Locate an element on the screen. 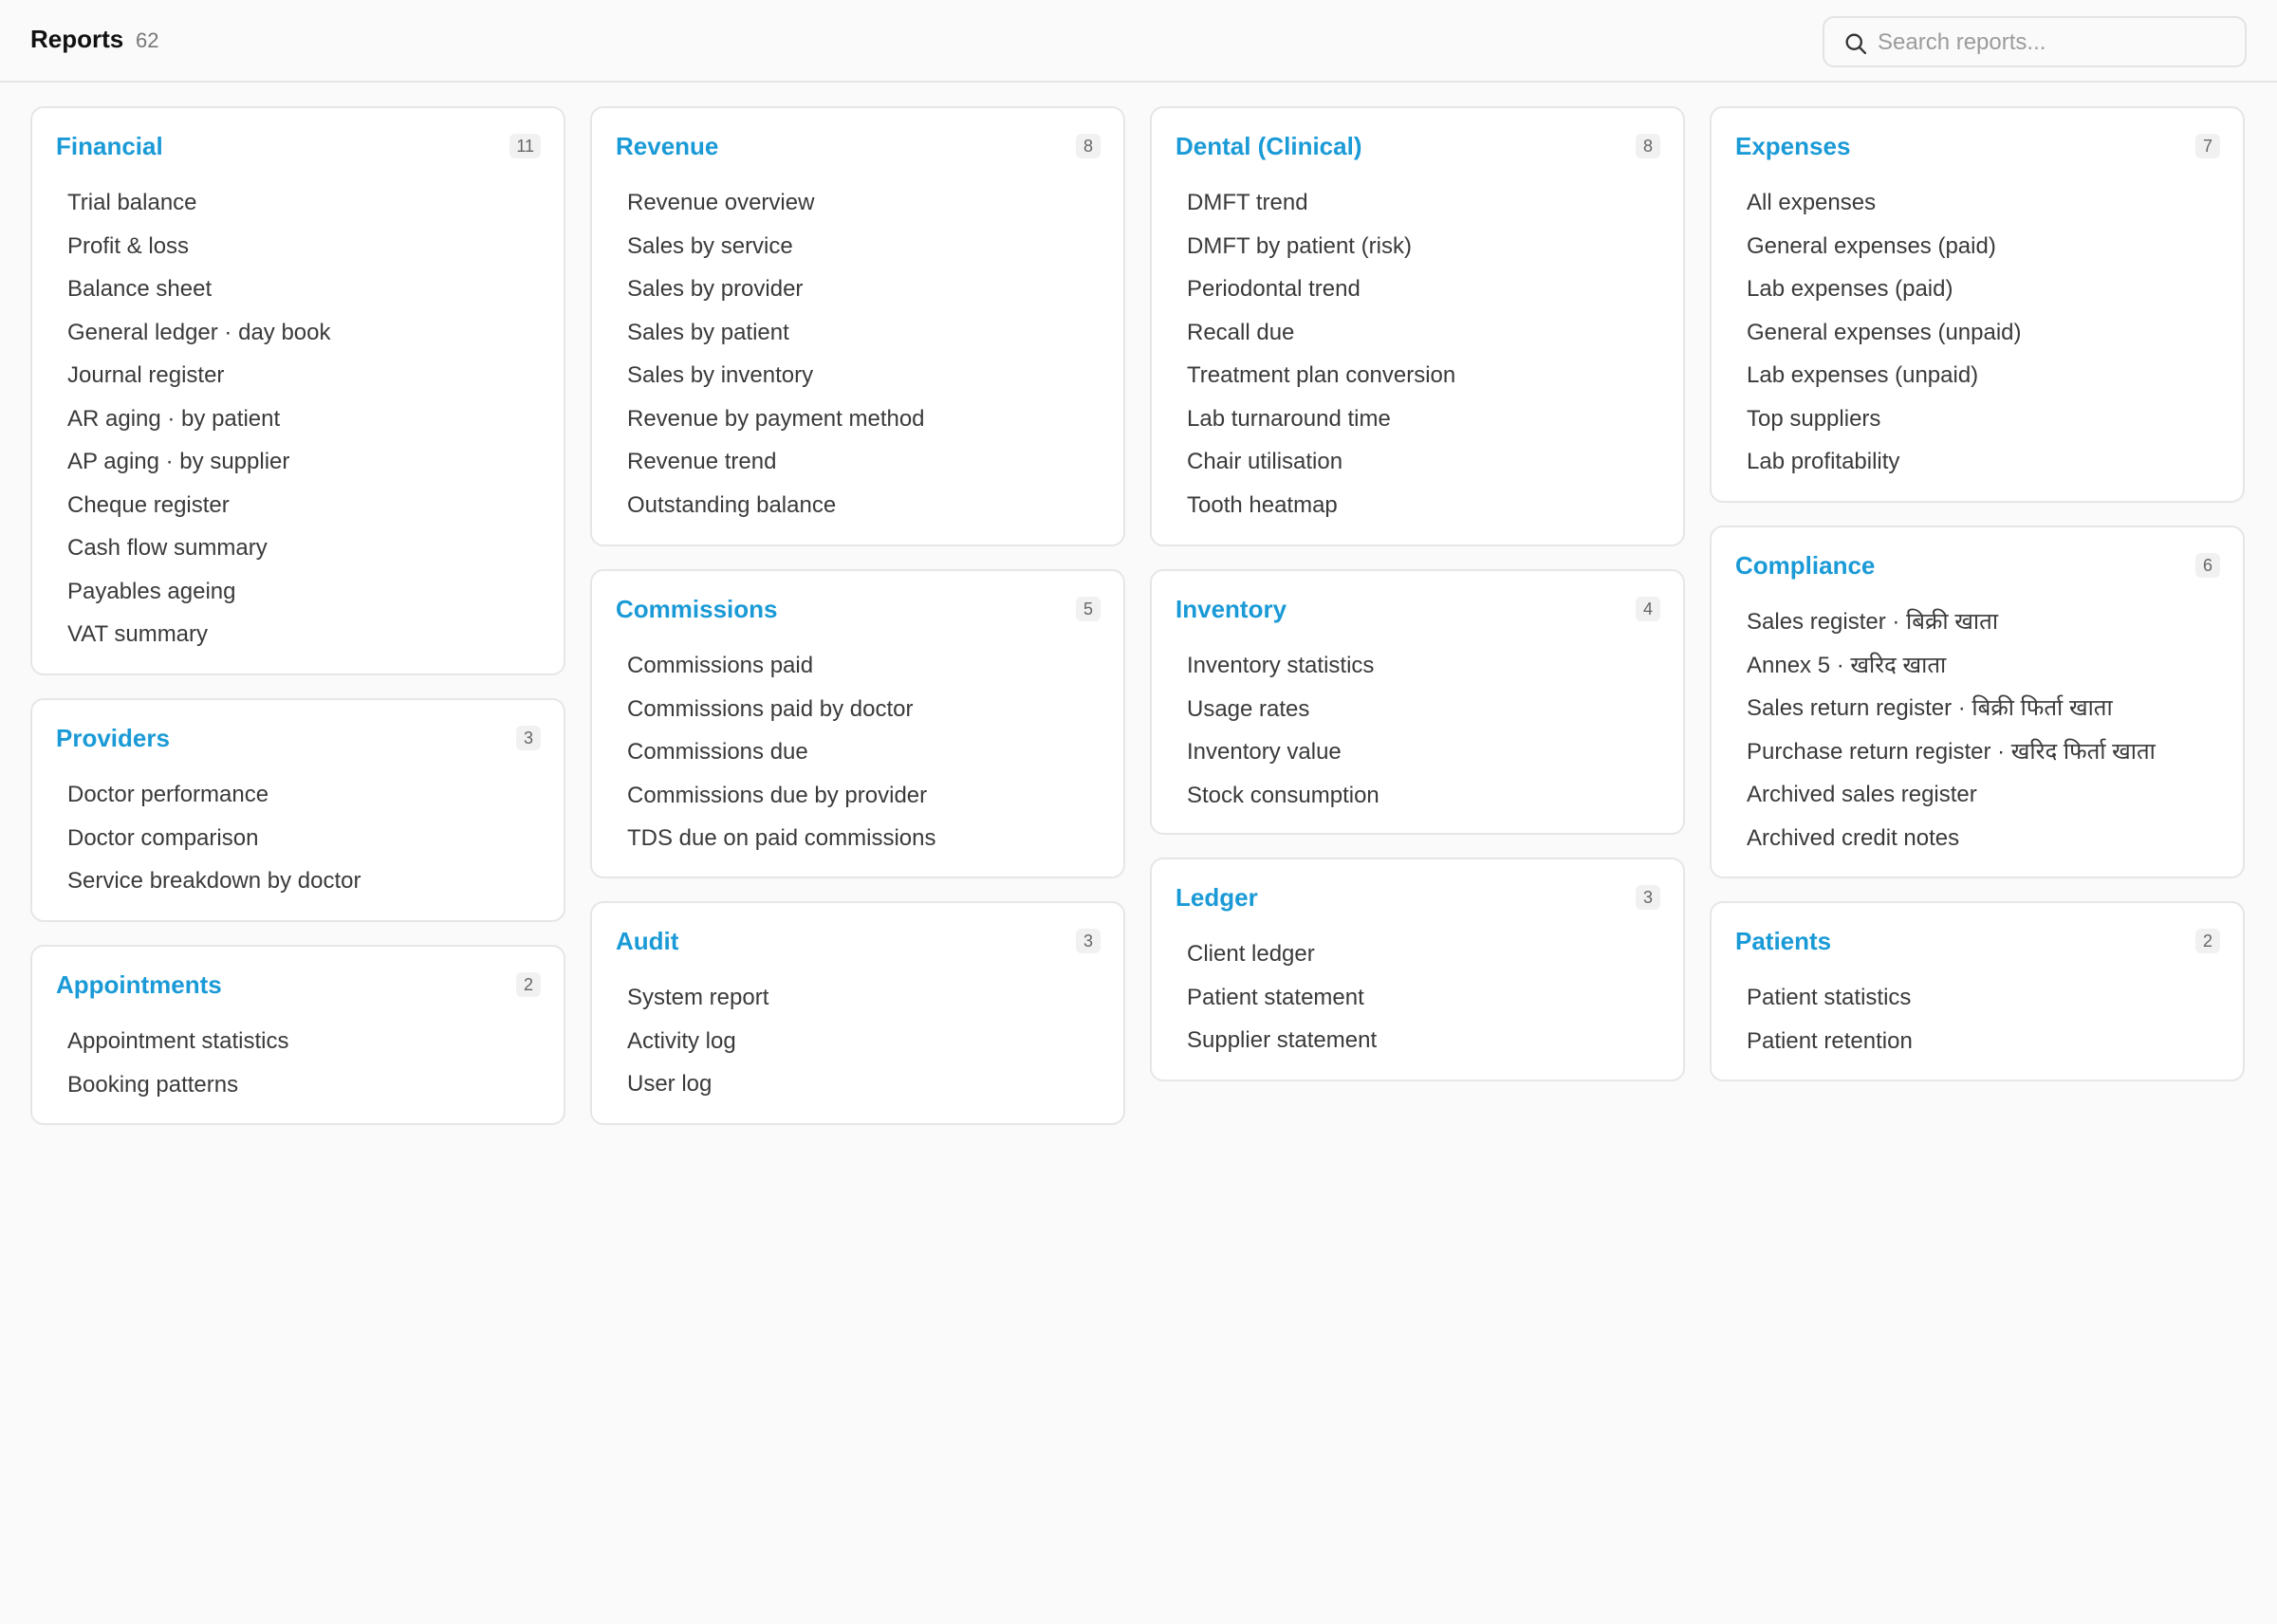  report-item: Client ledger is located at coordinates (1282, 954).